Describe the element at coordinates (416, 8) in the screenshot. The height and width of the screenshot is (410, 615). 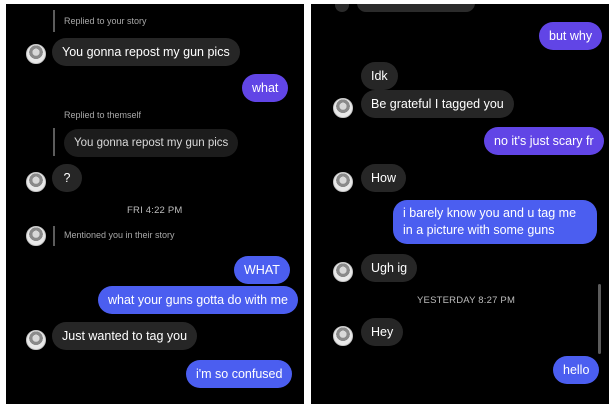
I see `partial-message` at that location.